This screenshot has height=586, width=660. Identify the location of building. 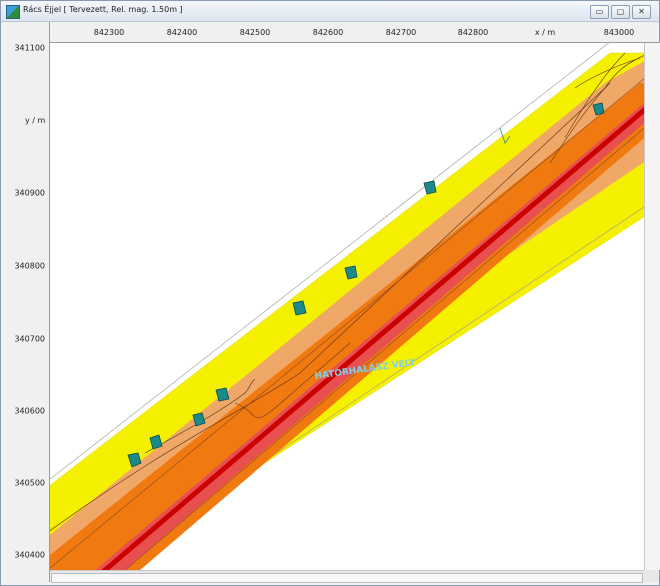
(430, 187).